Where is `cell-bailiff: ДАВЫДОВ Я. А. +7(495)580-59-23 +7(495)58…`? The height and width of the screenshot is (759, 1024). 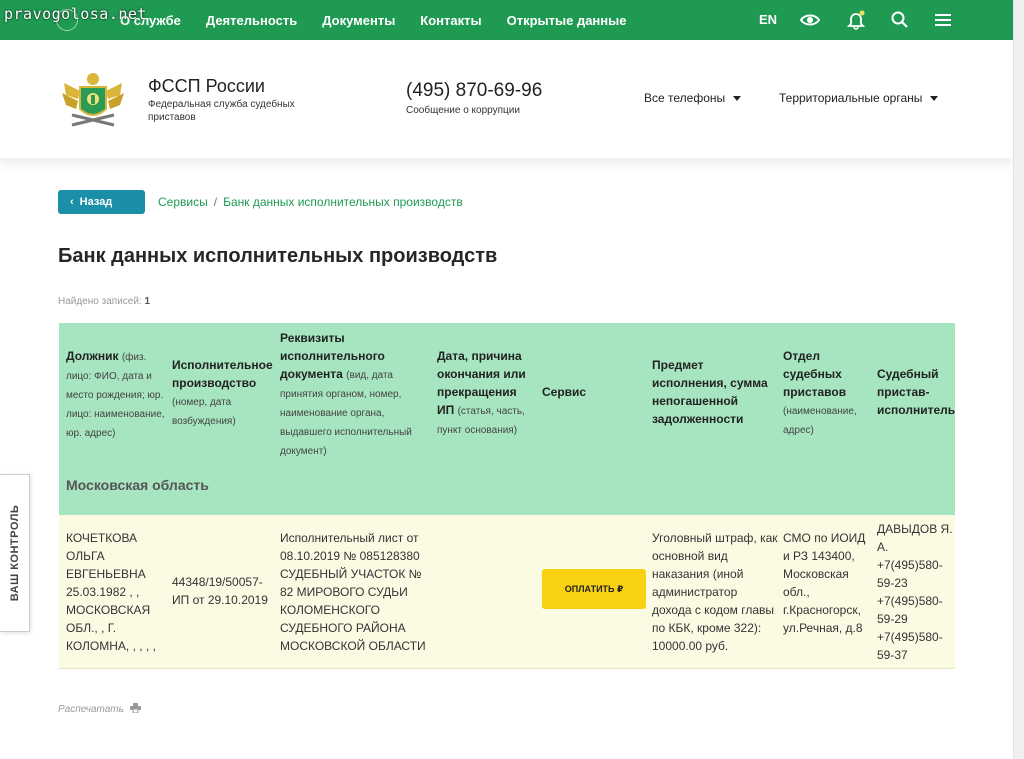 cell-bailiff: ДАВЫДОВ Я. А. +7(495)580-59-23 +7(495)58… is located at coordinates (915, 592).